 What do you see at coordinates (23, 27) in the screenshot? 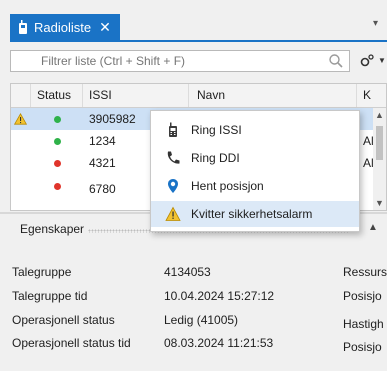
I see `radio-icon` at bounding box center [23, 27].